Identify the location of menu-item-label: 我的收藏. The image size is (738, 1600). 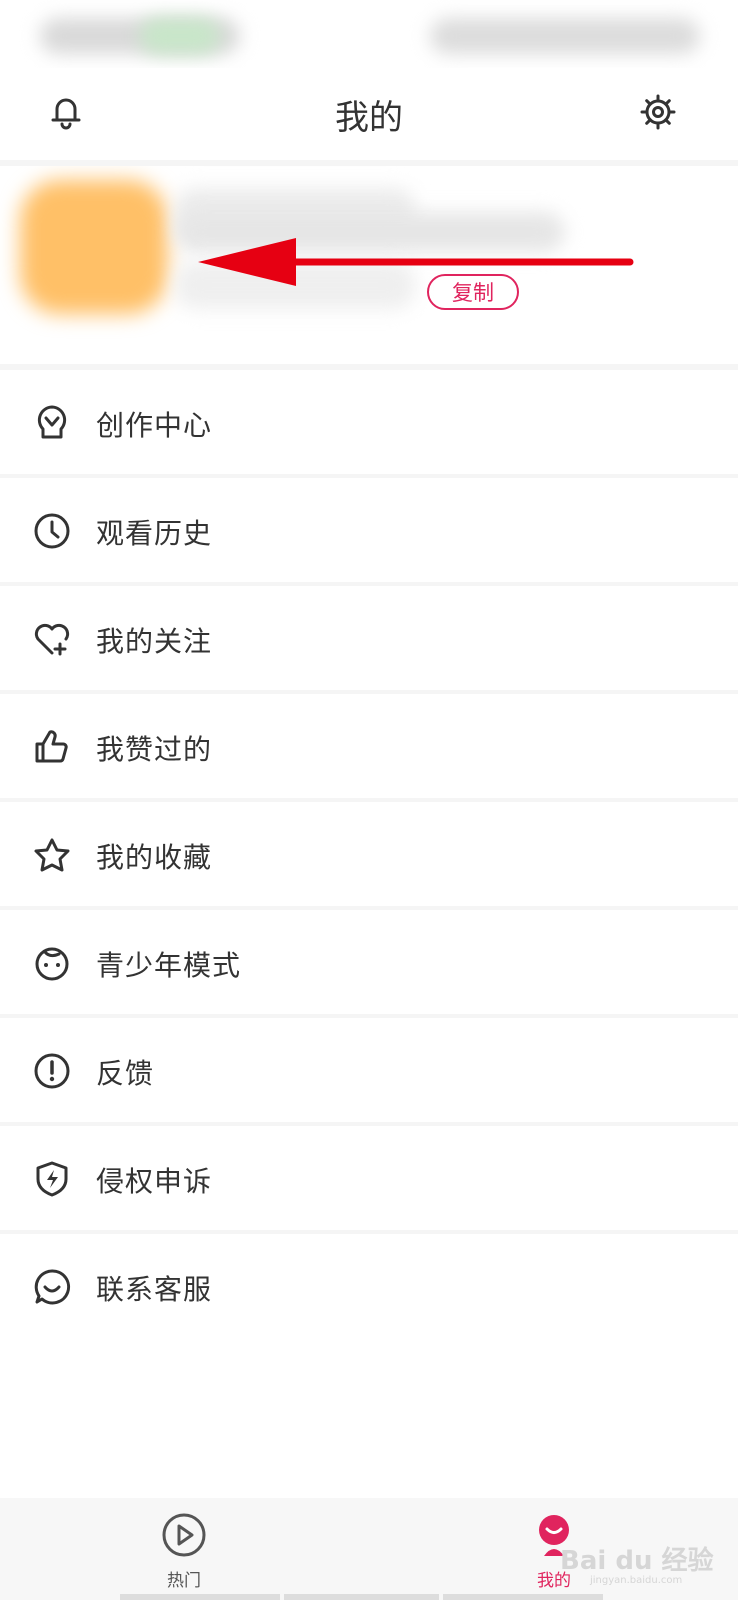
(154, 857).